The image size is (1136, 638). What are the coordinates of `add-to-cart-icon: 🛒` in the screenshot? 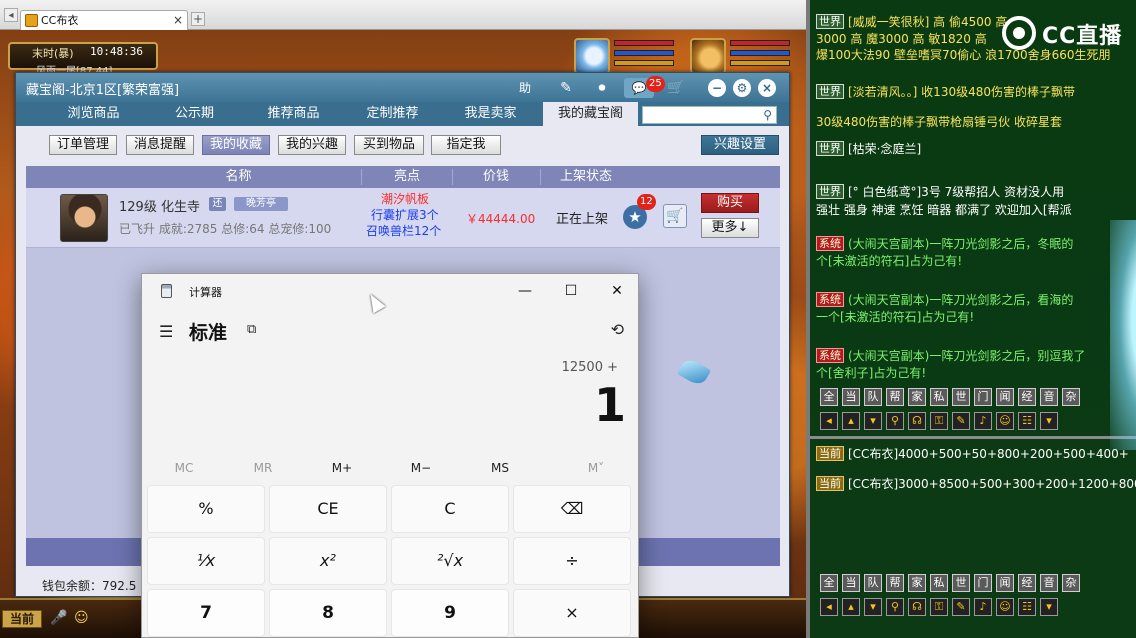 It's located at (675, 216).